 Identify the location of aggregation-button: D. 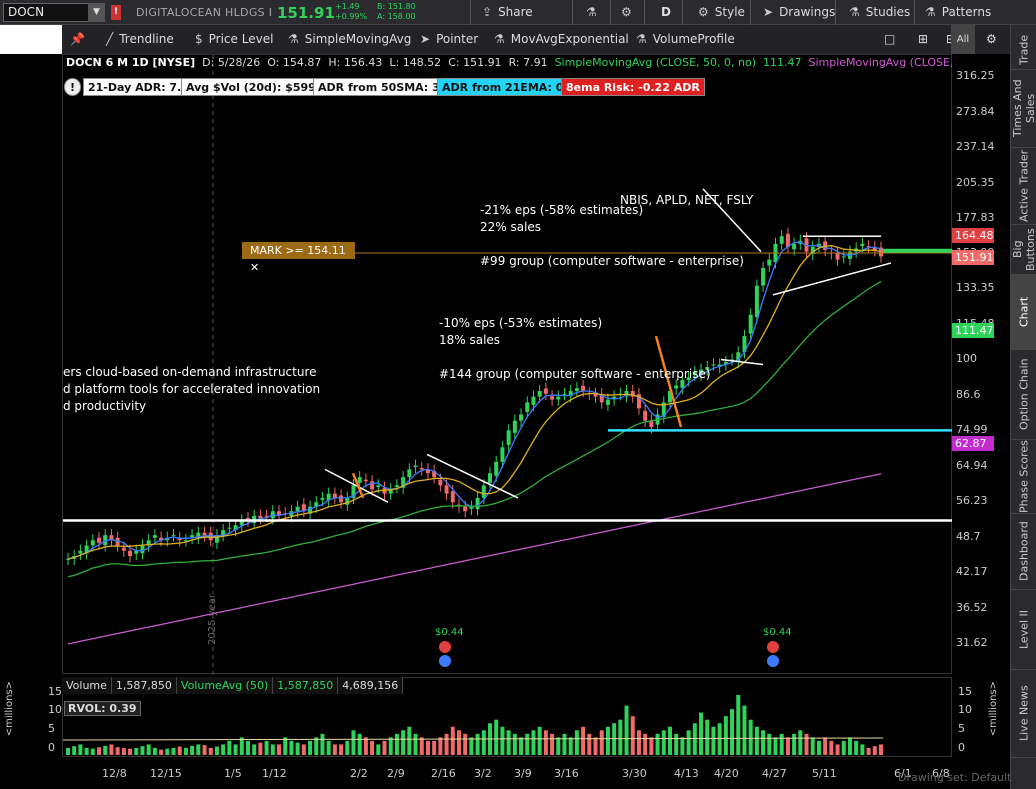
(664, 12).